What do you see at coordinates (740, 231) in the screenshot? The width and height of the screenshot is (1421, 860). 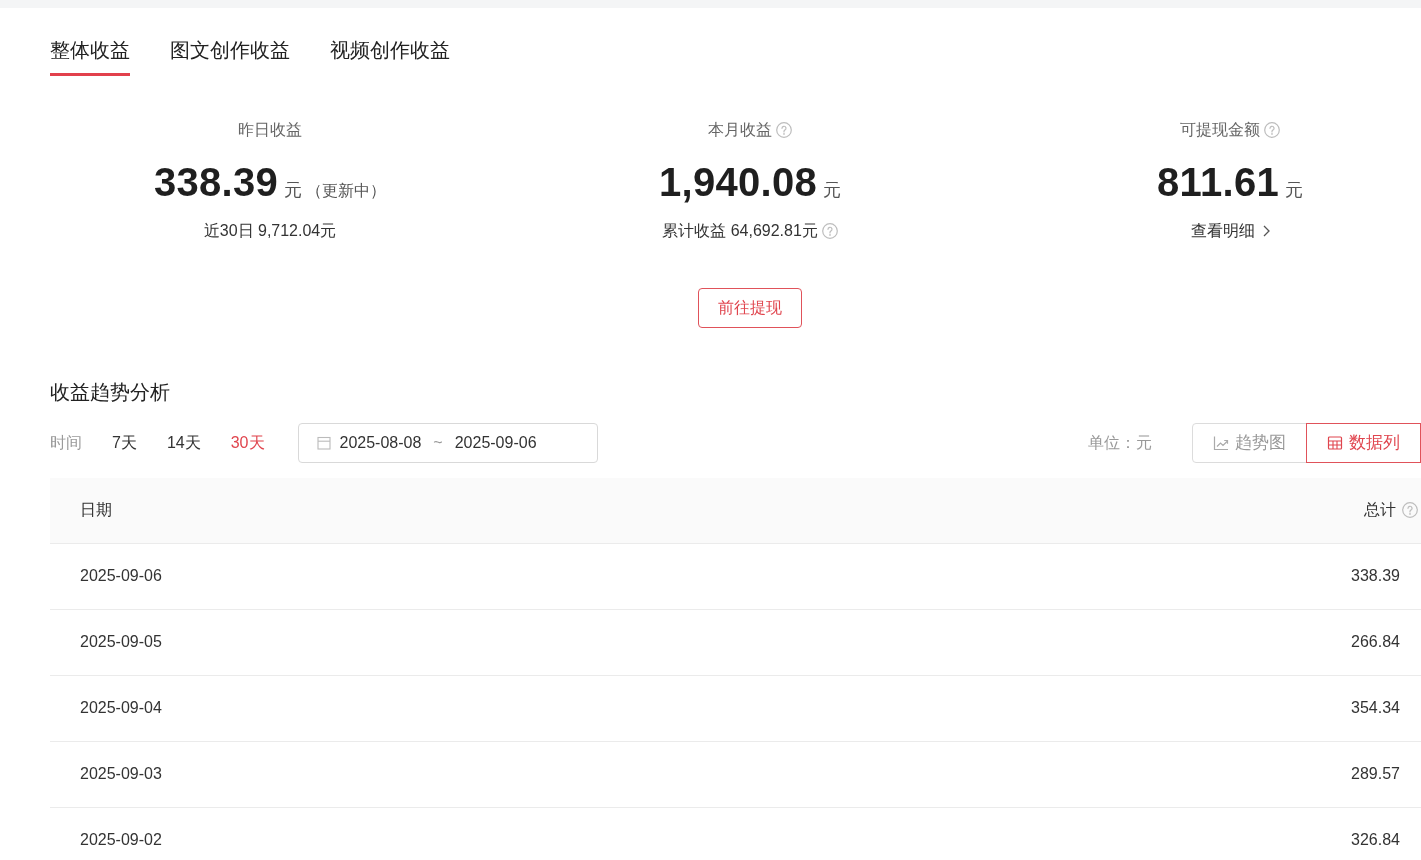 I see `stat-footer-text: 累计收益 64,692.81元` at bounding box center [740, 231].